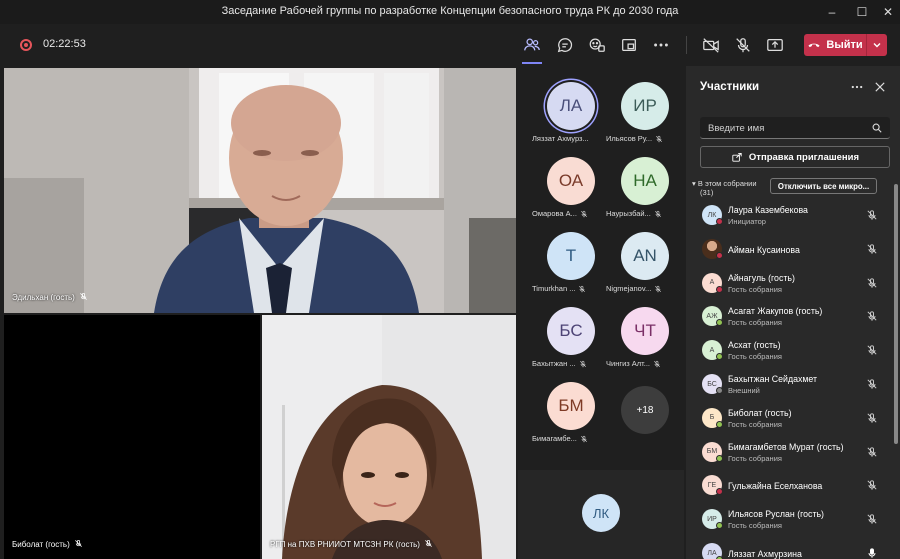 The height and width of the screenshot is (559, 900). I want to click on participant-video-frame, so click(389, 437).